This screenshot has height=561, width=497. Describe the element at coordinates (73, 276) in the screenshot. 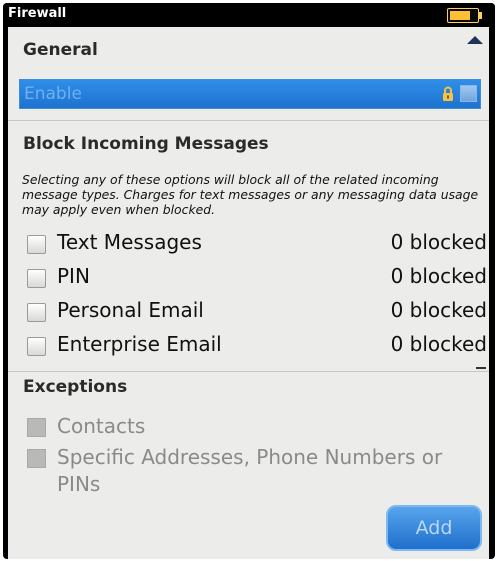

I see `option-label: PIN` at that location.